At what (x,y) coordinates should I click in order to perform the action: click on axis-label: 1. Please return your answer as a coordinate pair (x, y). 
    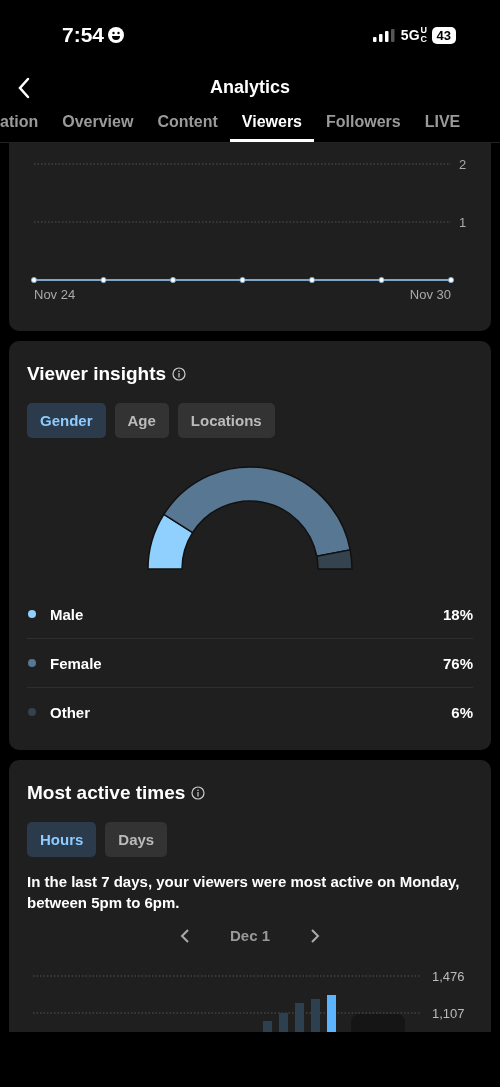
    Looking at the image, I should click on (463, 222).